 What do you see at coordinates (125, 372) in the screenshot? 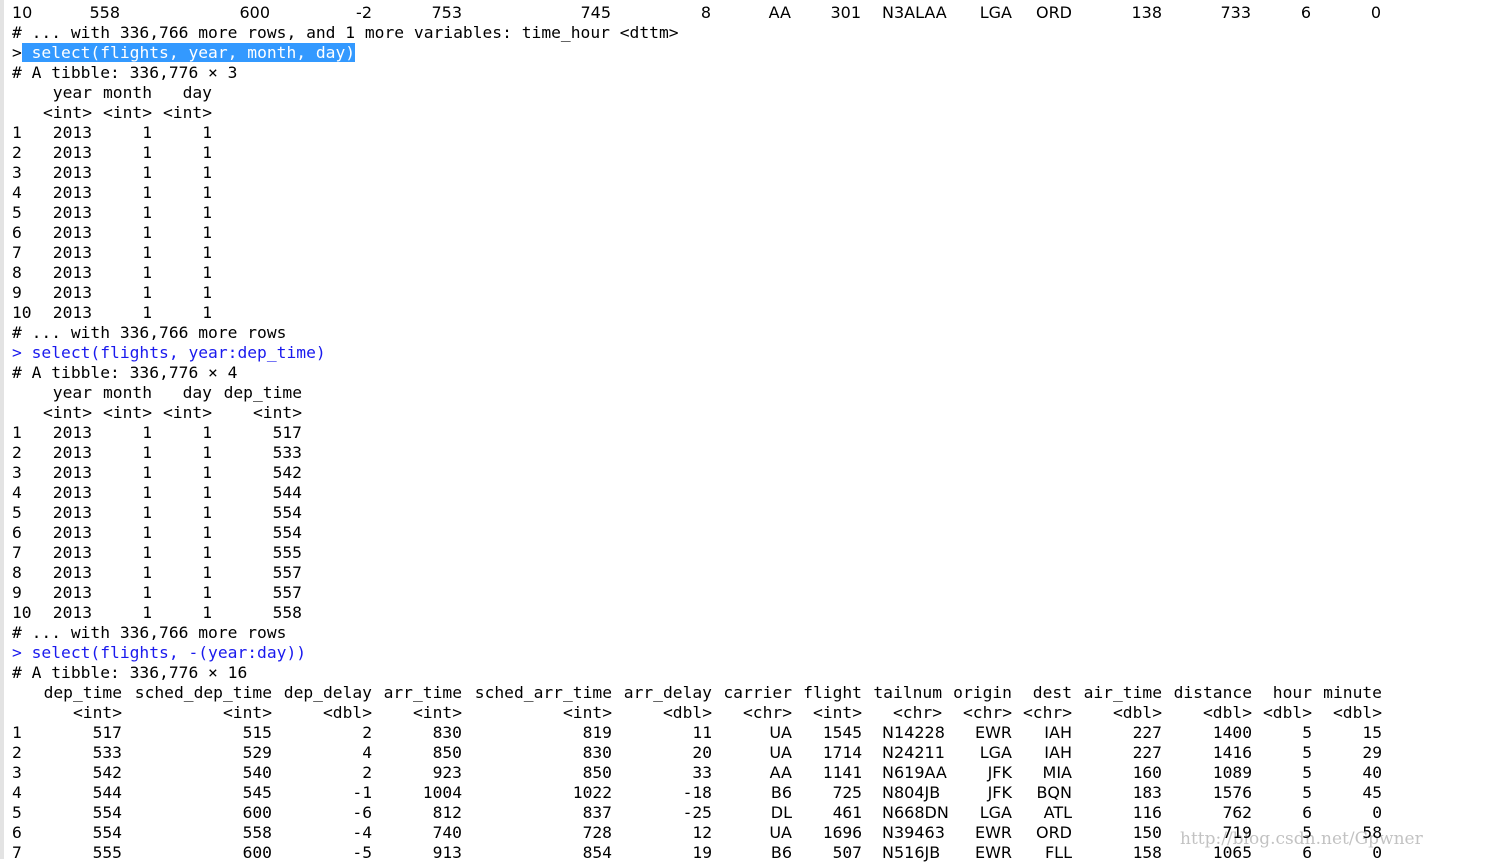
I see `tibble-summary: # A tibble: 336,776 × 4` at bounding box center [125, 372].